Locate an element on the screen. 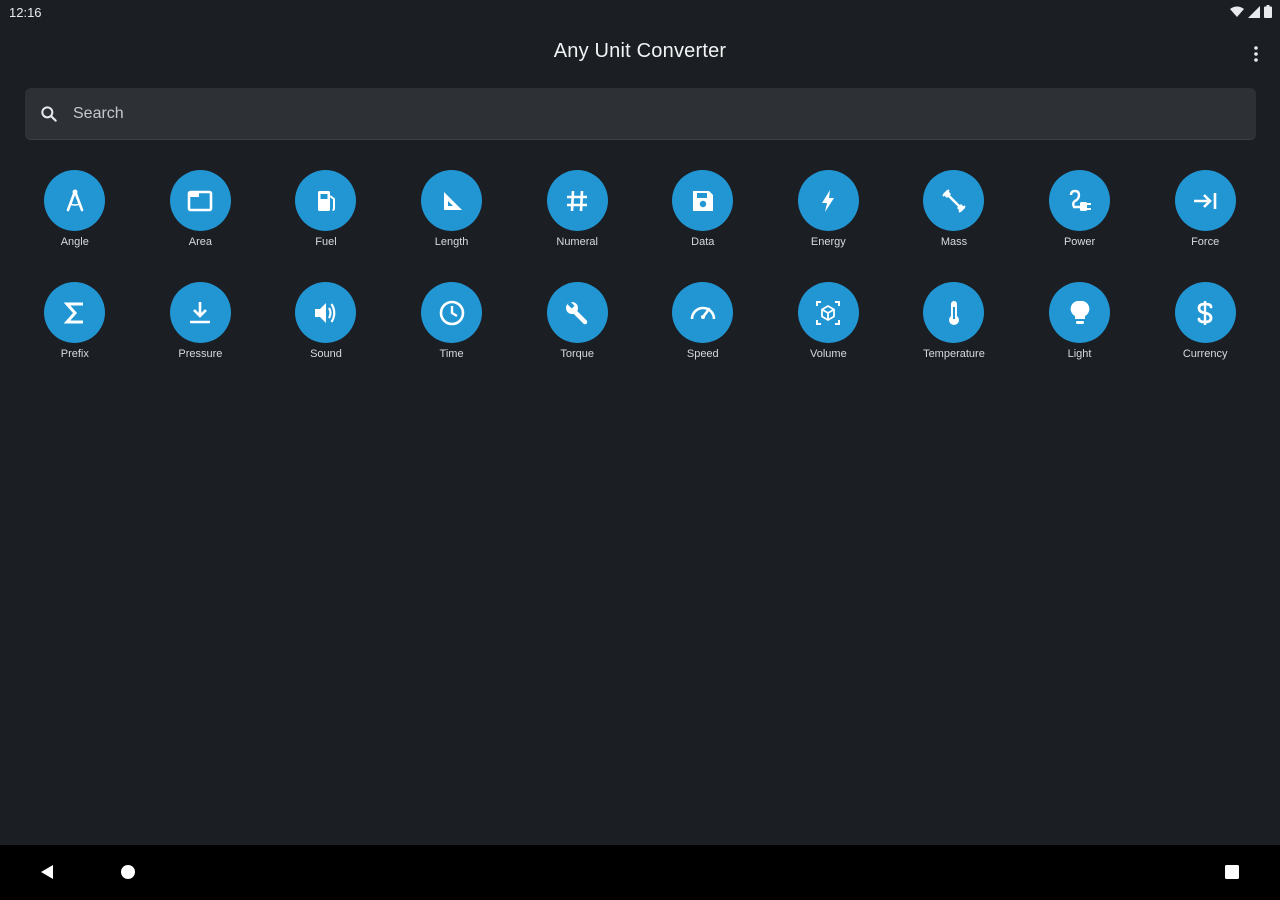  status-bar: 12:16 is located at coordinates (640, 13).